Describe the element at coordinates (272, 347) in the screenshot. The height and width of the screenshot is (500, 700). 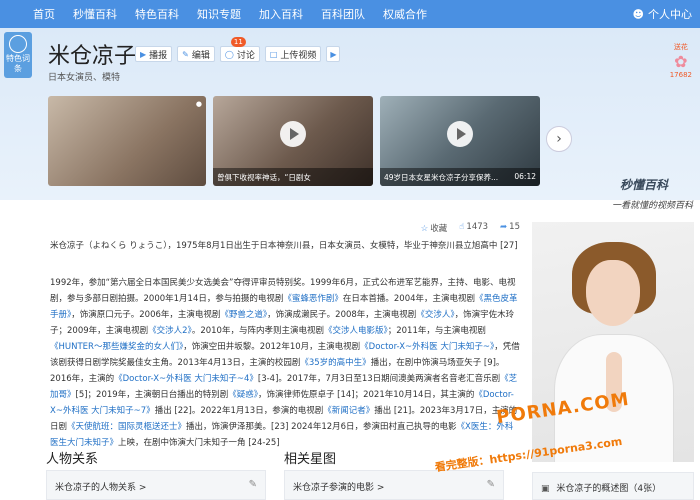
I see `career-text: ，饰演空田井坂黎。2012年10月，主演电视剧` at that location.